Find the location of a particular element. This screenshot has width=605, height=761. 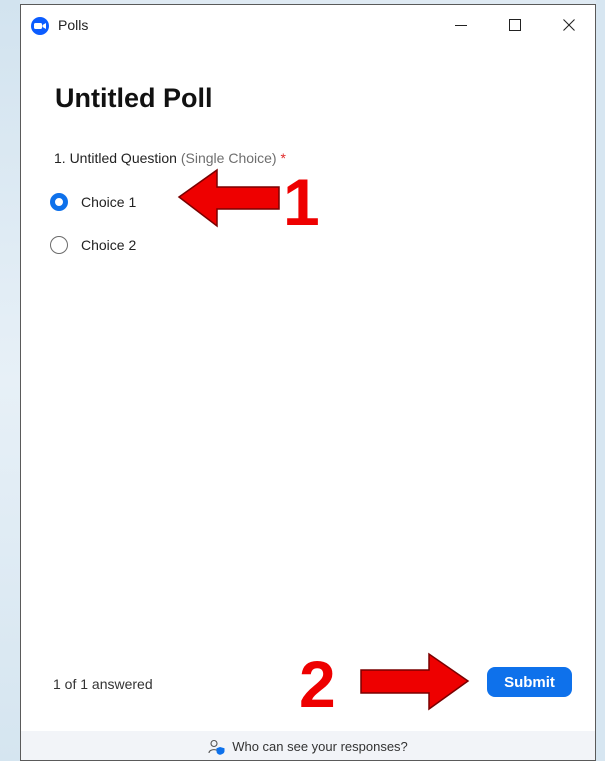

close-button is located at coordinates (569, 25).